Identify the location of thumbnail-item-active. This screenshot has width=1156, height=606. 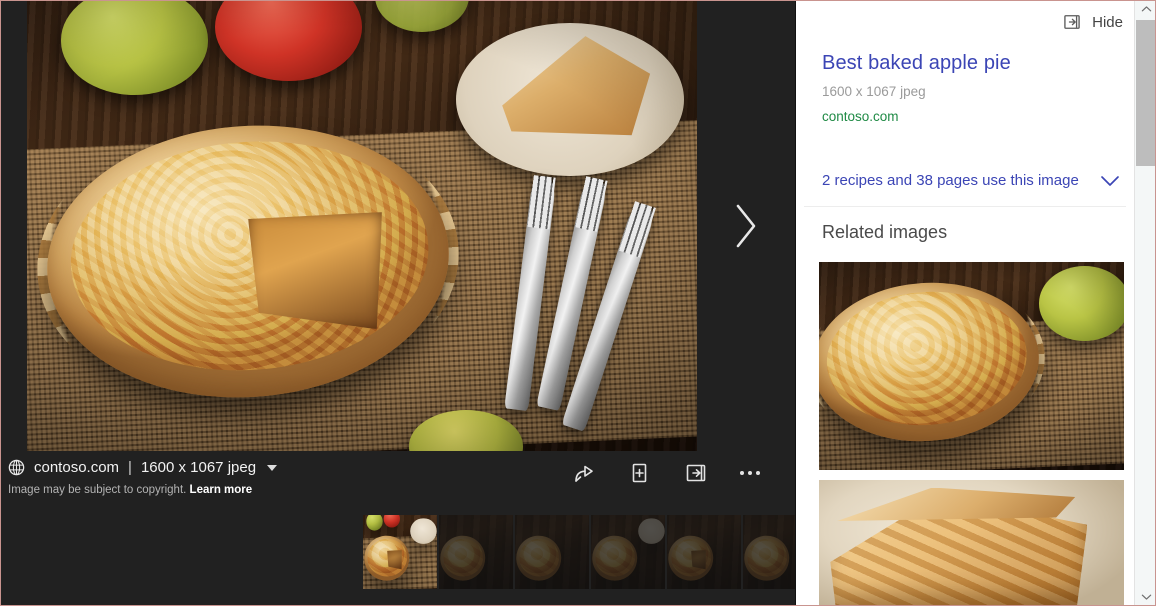
(400, 552).